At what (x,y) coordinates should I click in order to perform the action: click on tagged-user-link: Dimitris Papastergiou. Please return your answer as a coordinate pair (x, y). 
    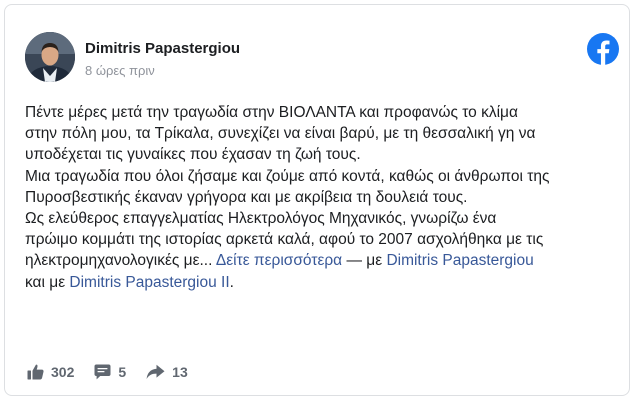
    Looking at the image, I should click on (459, 260).